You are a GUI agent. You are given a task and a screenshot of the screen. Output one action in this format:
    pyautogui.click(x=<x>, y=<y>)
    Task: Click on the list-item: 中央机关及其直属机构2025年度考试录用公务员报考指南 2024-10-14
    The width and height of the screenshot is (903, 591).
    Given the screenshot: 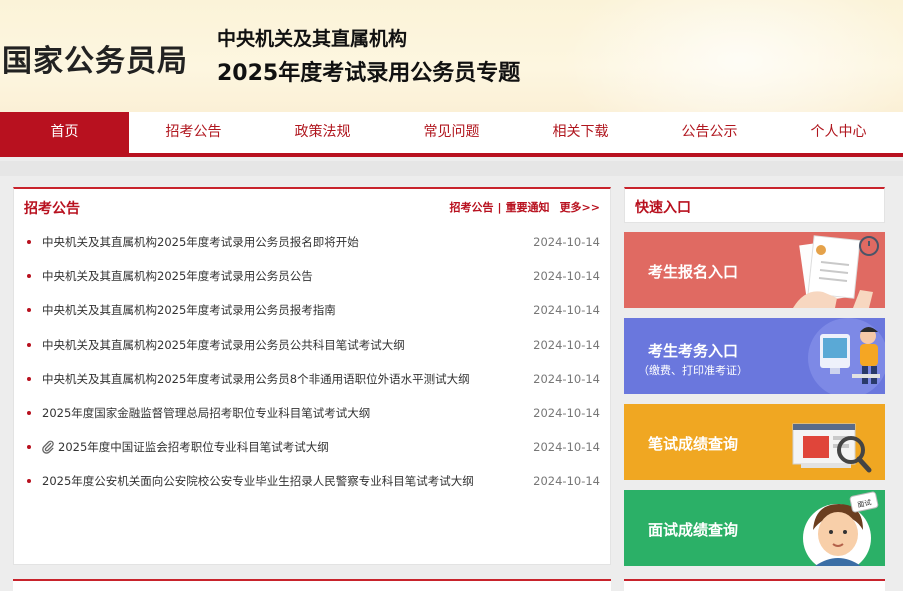 What is the action you would take?
    pyautogui.click(x=312, y=310)
    